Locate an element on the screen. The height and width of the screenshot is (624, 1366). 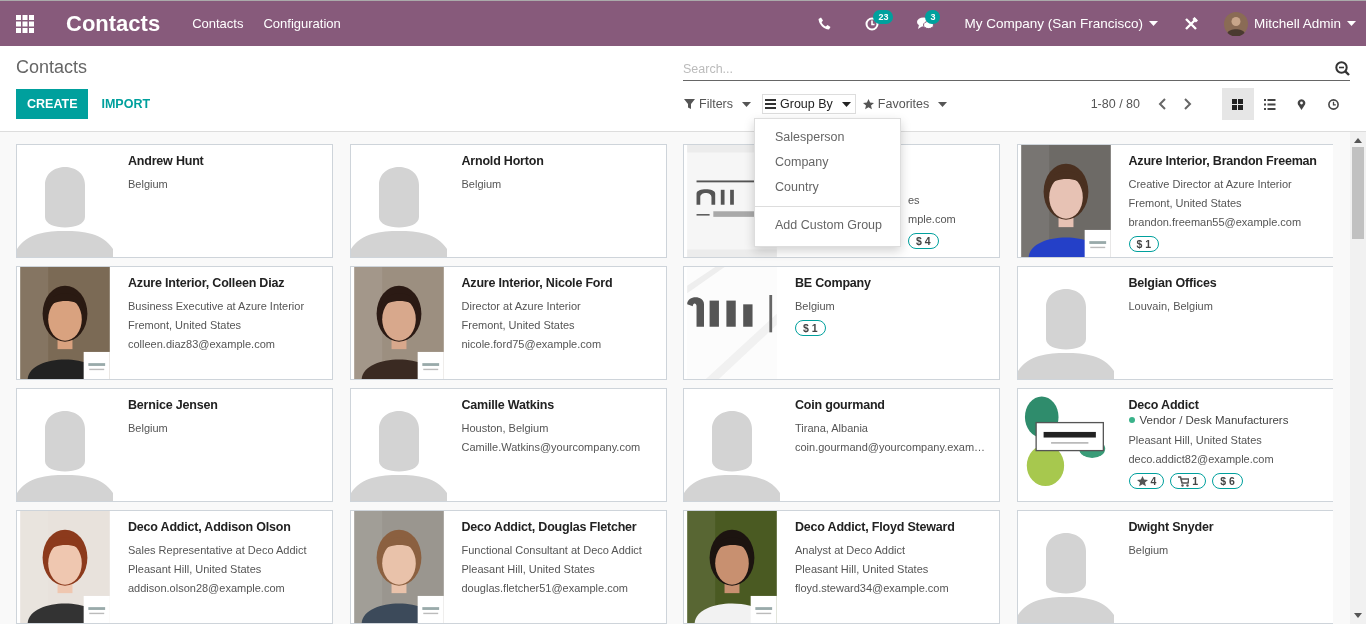
search-icon is located at coordinates (1342, 68).